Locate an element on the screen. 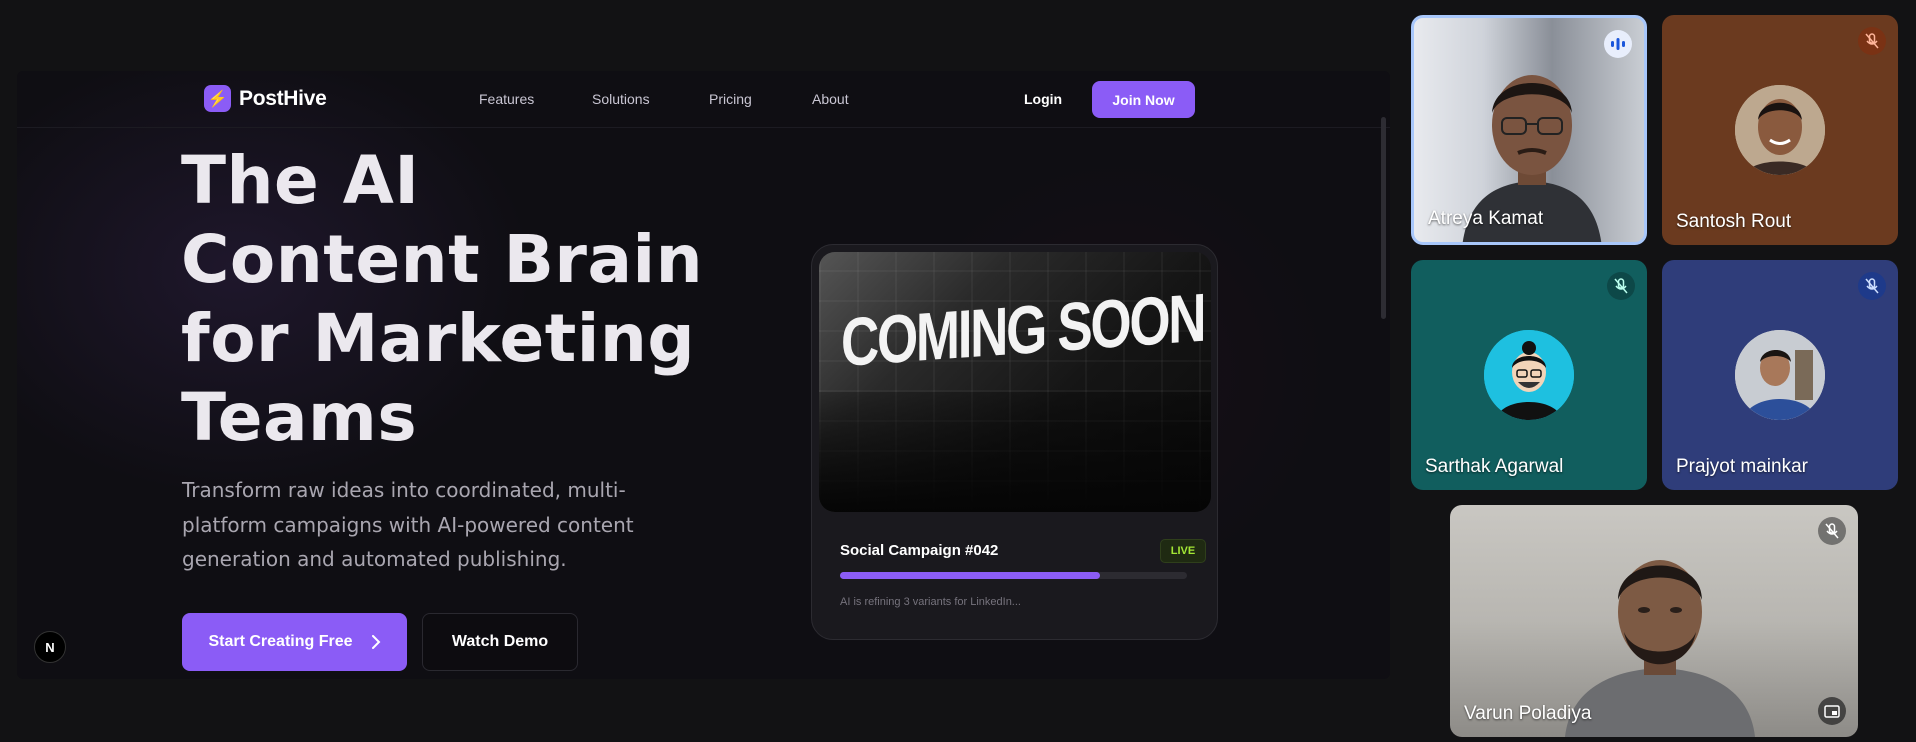  participant-name: Sarthak Agarwal is located at coordinates (1494, 466).